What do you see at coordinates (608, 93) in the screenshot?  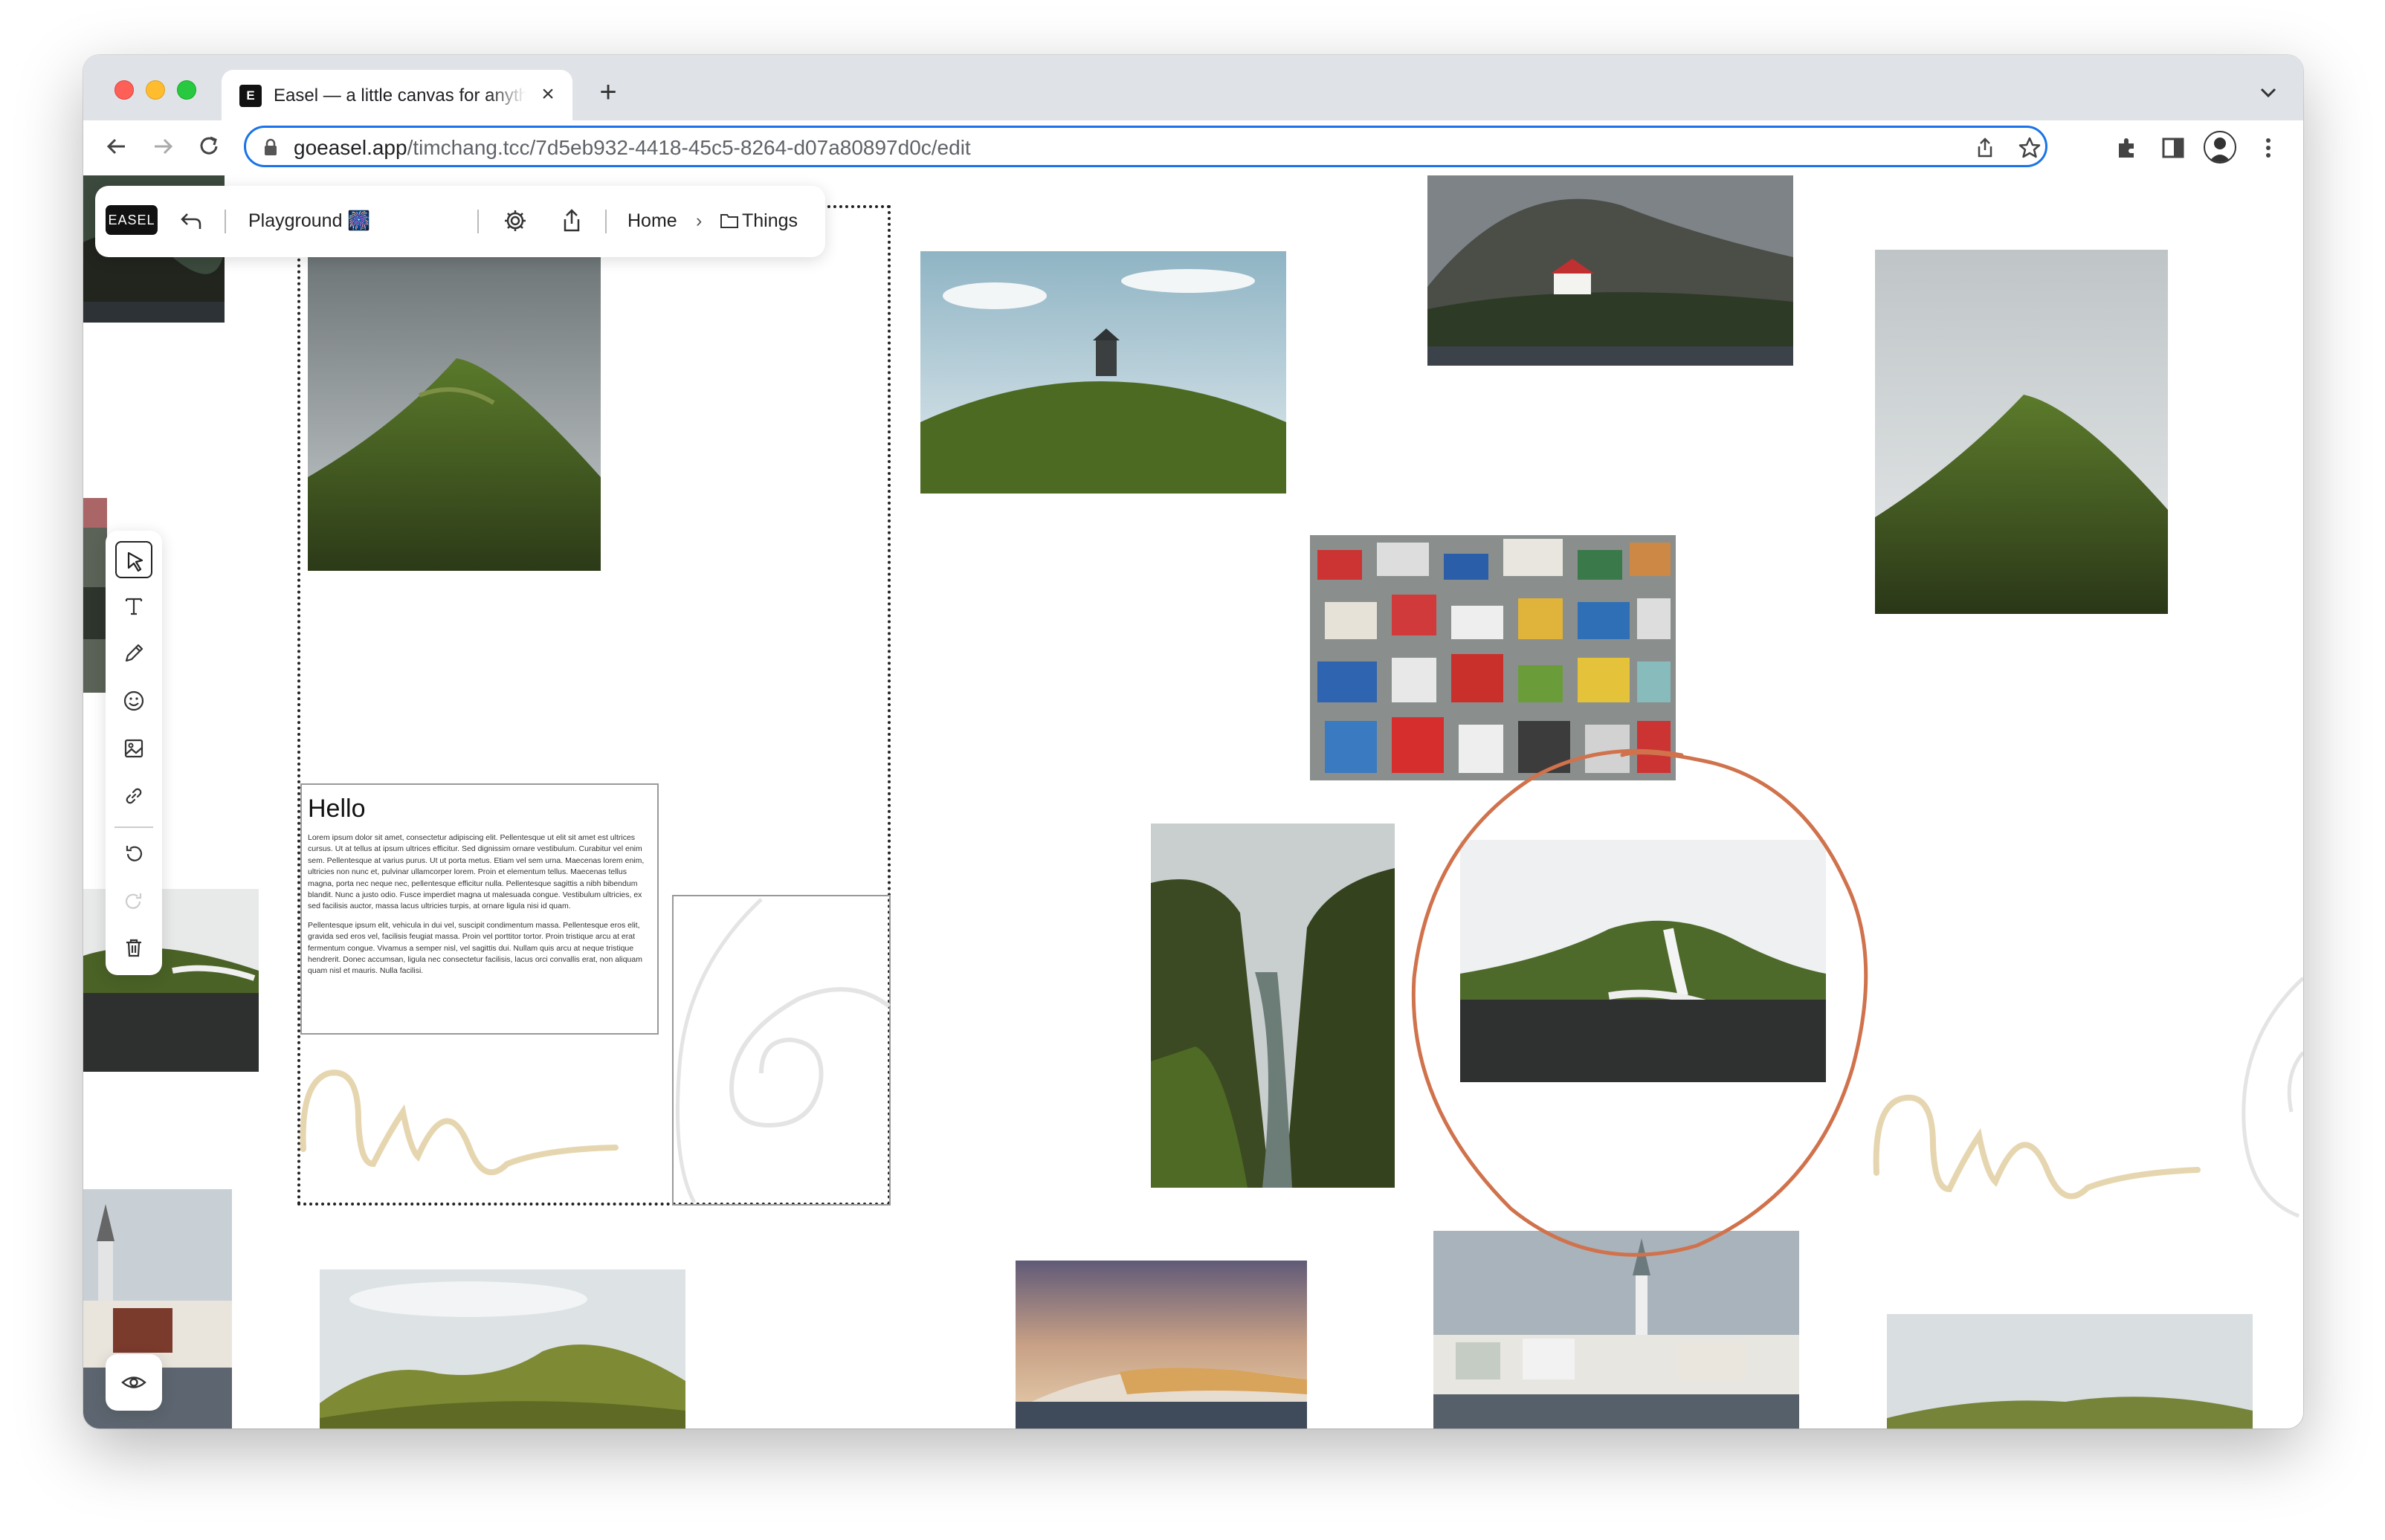 I see `new-tab-plus-icon: +` at bounding box center [608, 93].